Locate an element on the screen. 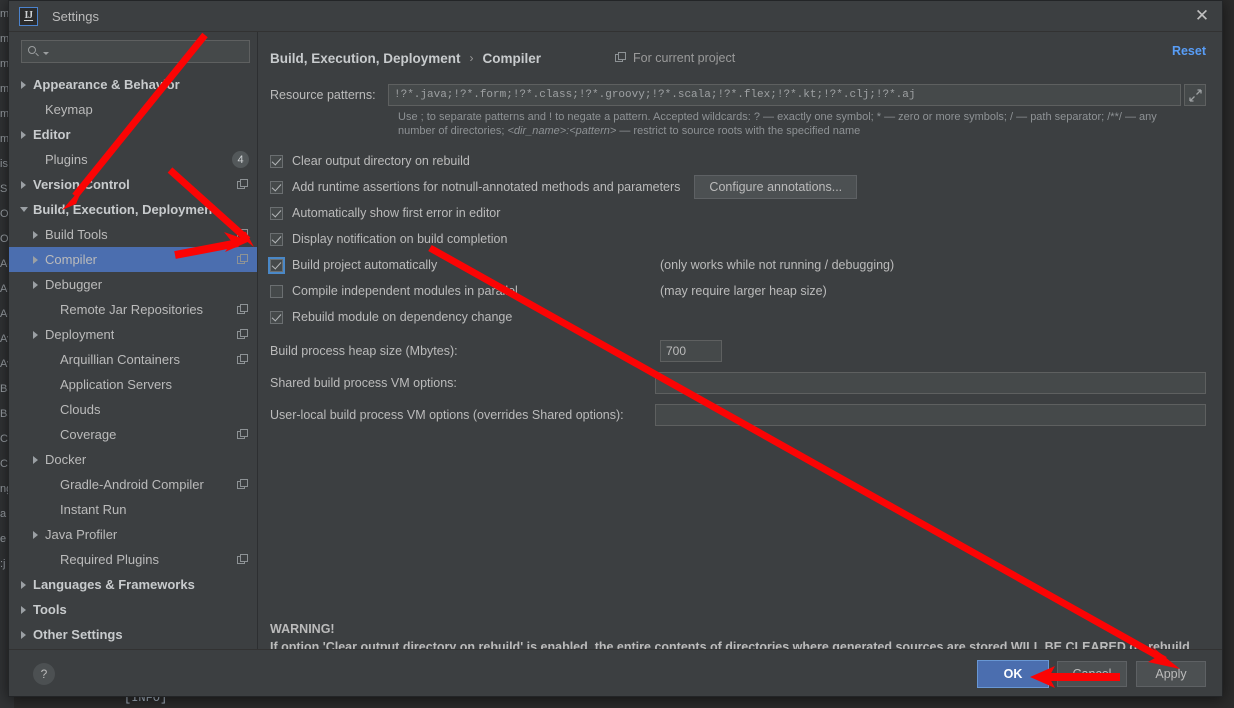 The width and height of the screenshot is (1234, 708). shared-vm-options-input is located at coordinates (930, 383).